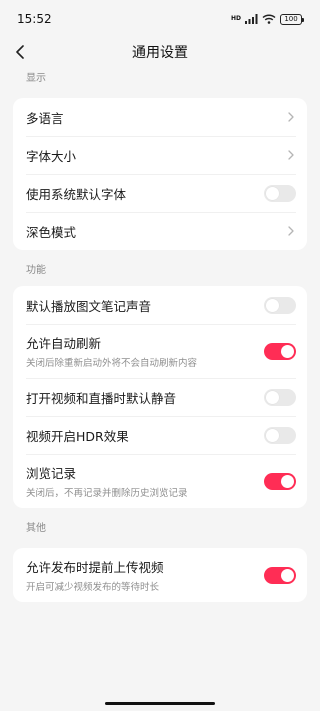 Image resolution: width=320 pixels, height=711 pixels. I want to click on setting-label: 默认播放图文笔记声音, so click(89, 306).